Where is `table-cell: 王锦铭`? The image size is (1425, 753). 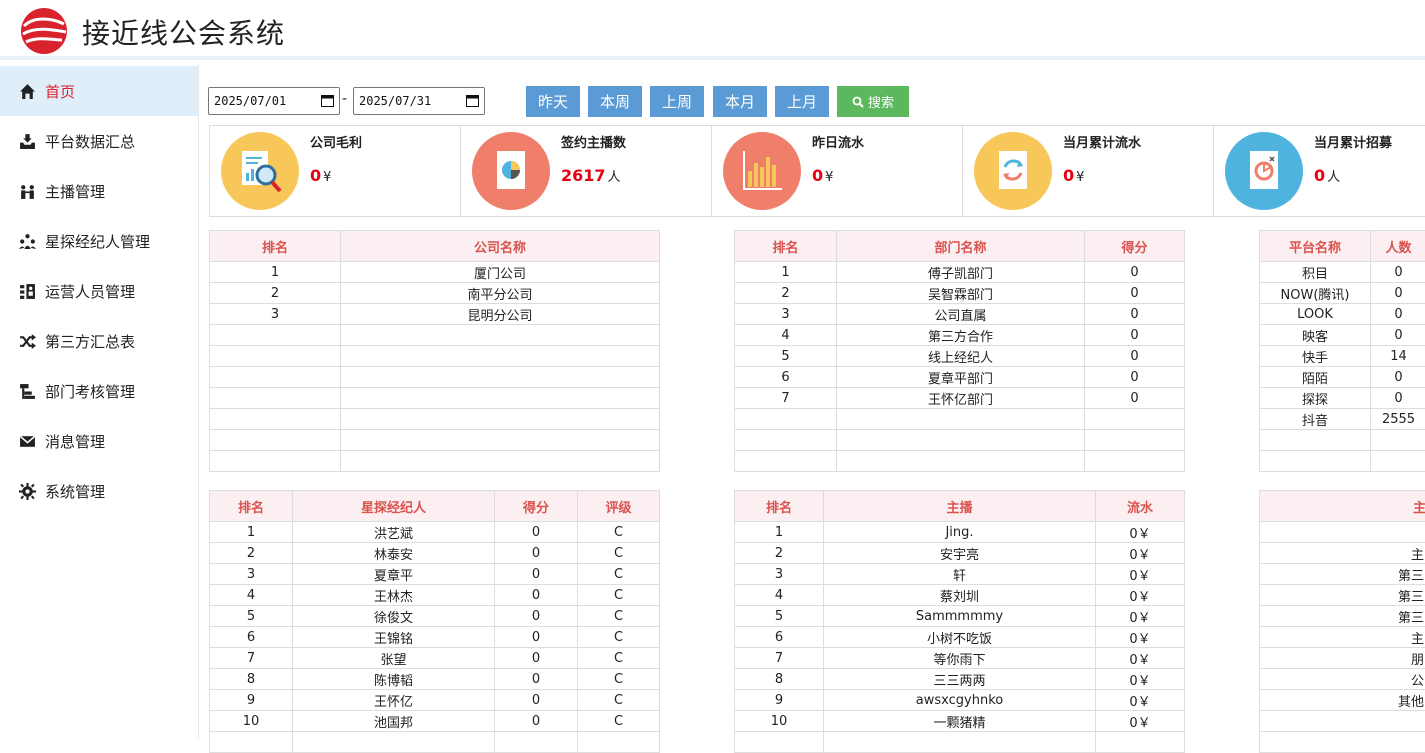
table-cell: 王锦铭 is located at coordinates (394, 637).